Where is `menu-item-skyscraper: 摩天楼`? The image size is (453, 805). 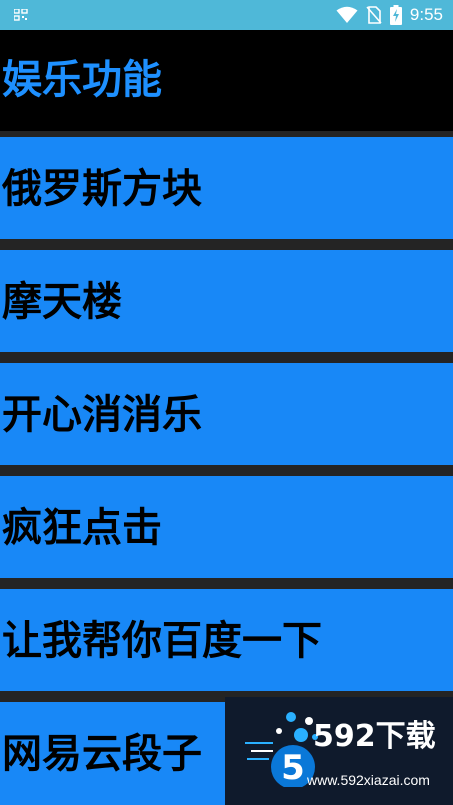 menu-item-skyscraper: 摩天楼 is located at coordinates (226, 301).